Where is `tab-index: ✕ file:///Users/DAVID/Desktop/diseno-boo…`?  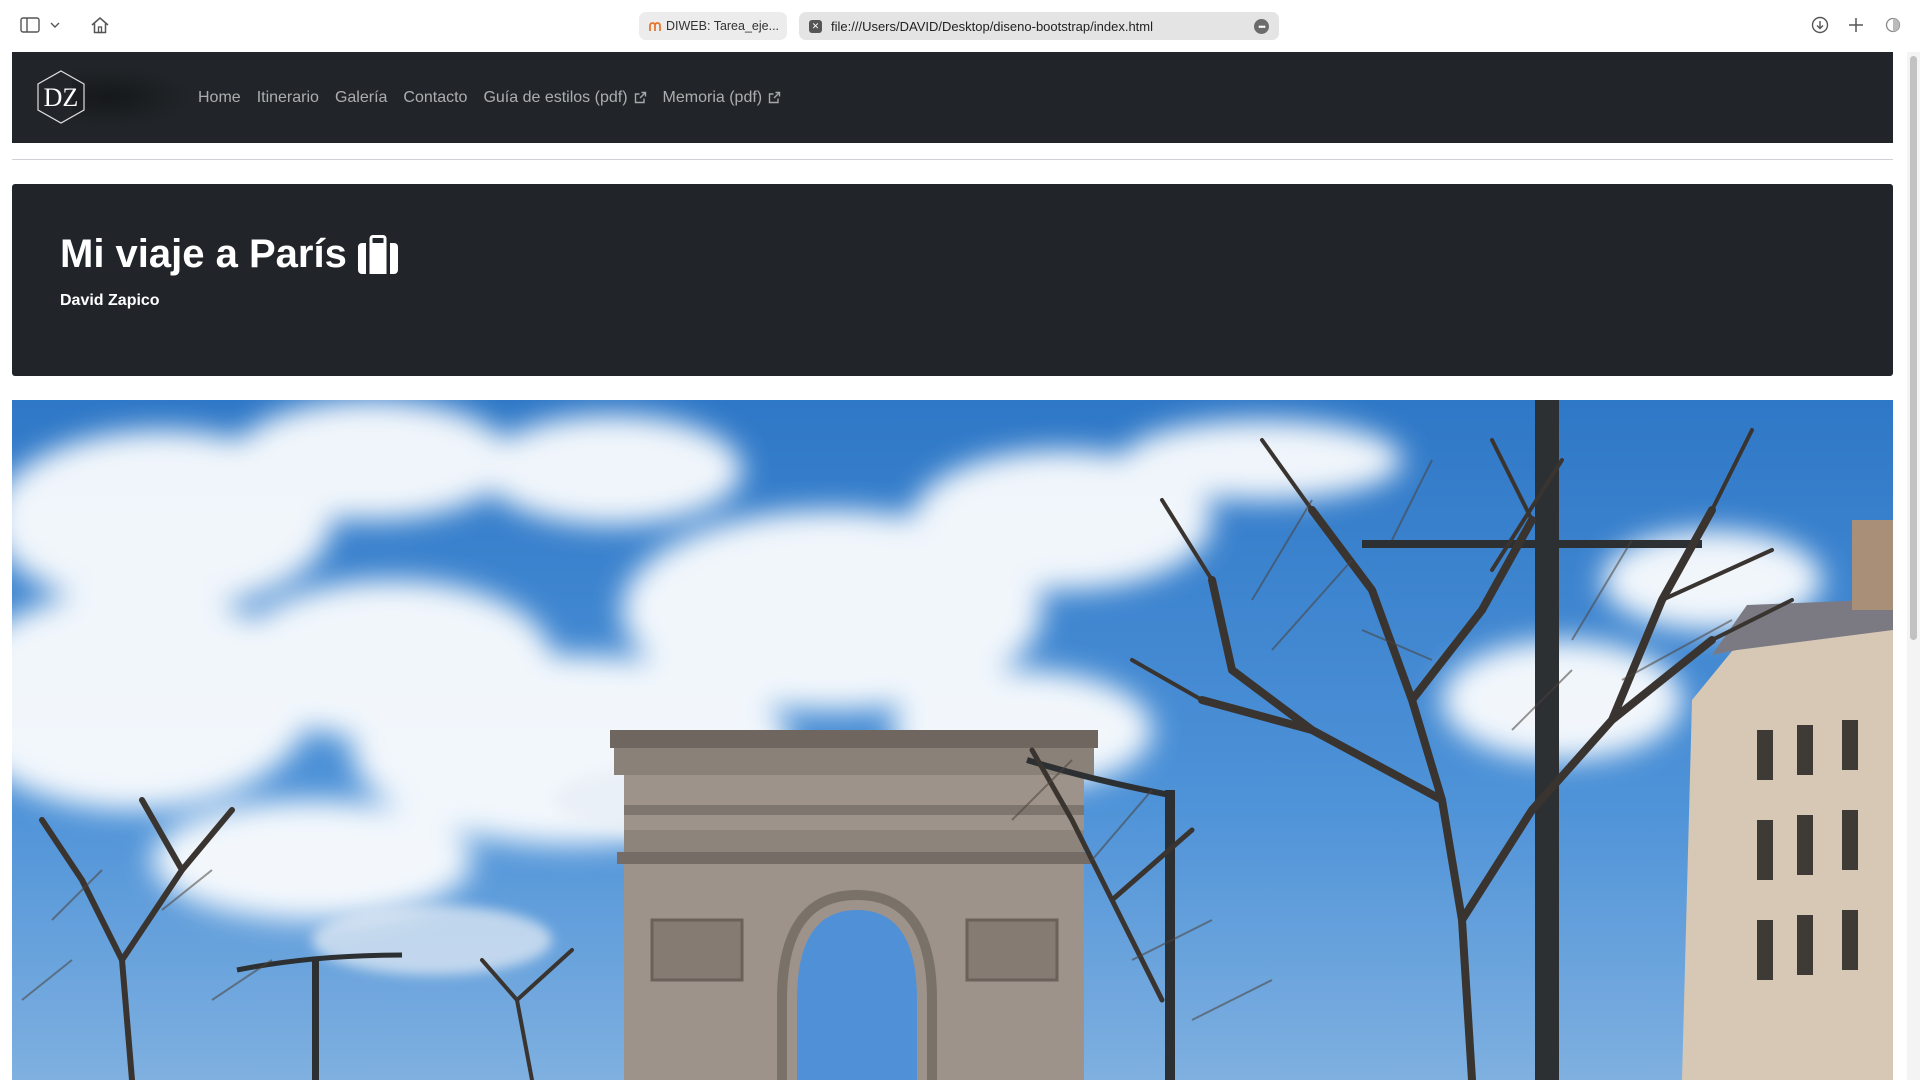 tab-index: ✕ file:///Users/DAVID/Desktop/diseno-boo… is located at coordinates (1039, 26).